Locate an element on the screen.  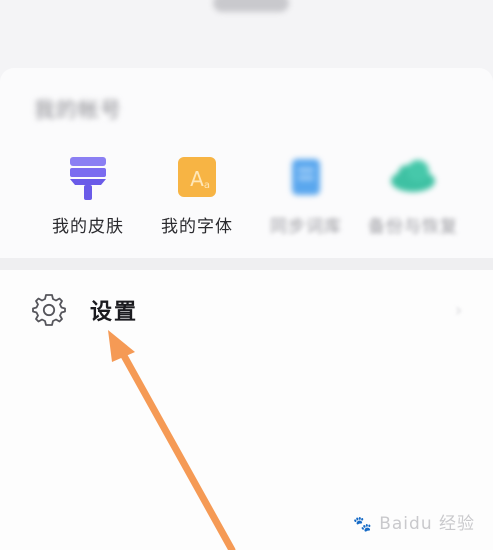
tool-backup-restore: 备份与恢复 is located at coordinates (413, 200).